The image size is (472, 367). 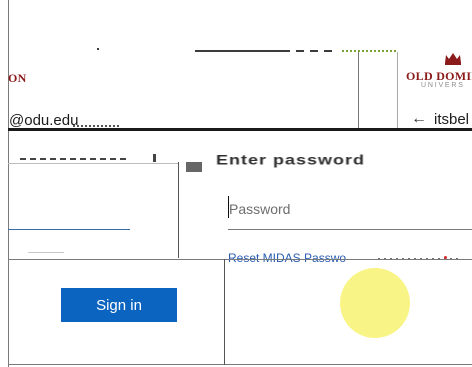 I want to click on sign-in-button: Sign in, so click(x=119, y=305).